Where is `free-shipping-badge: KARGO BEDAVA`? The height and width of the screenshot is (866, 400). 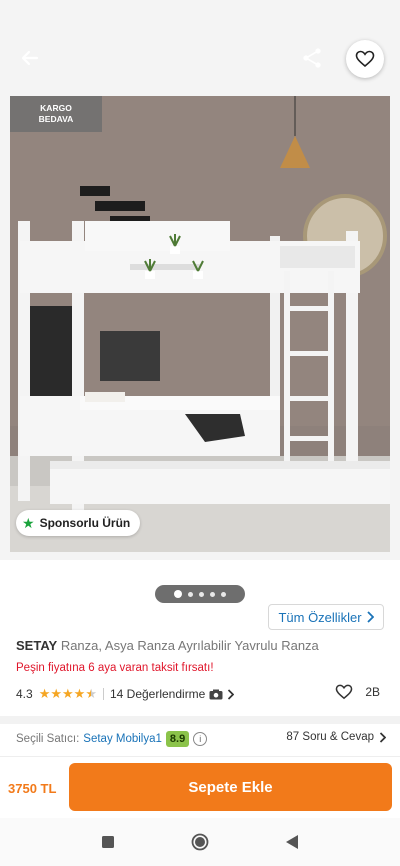
free-shipping-badge: KARGO BEDAVA is located at coordinates (56, 114).